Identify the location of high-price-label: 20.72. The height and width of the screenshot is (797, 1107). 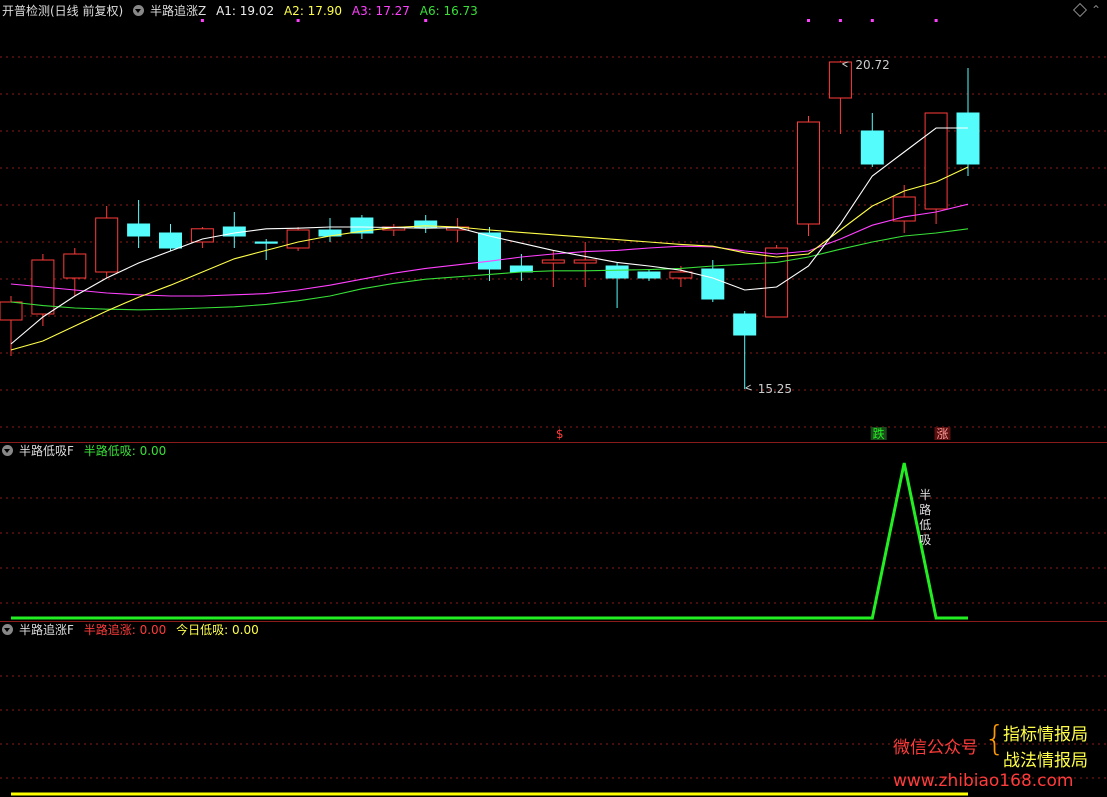
(872, 65).